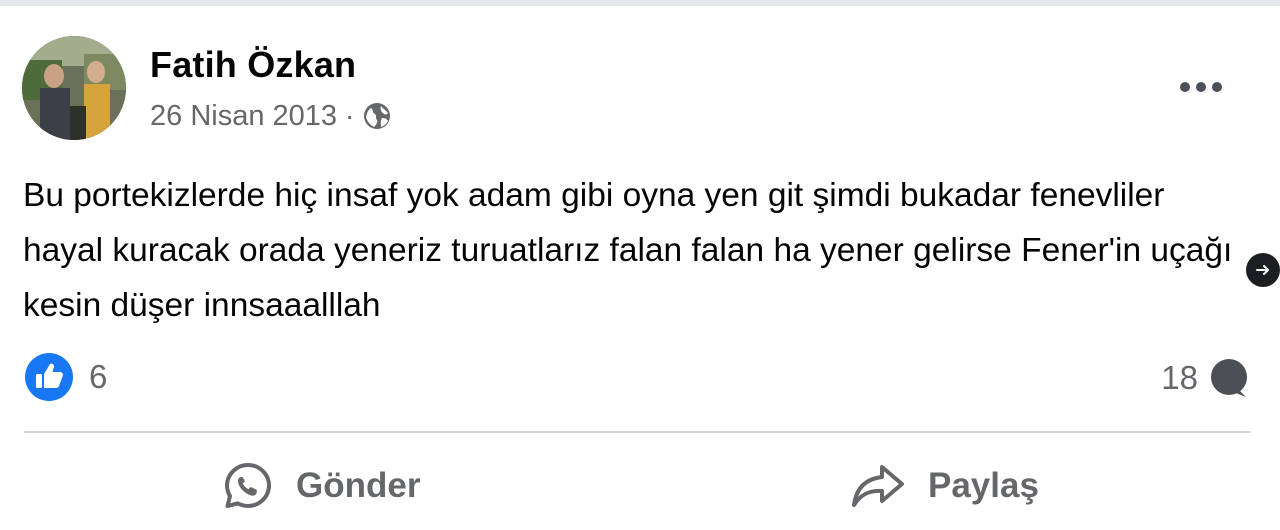 The height and width of the screenshot is (530, 1280). I want to click on globe-icon, so click(377, 116).